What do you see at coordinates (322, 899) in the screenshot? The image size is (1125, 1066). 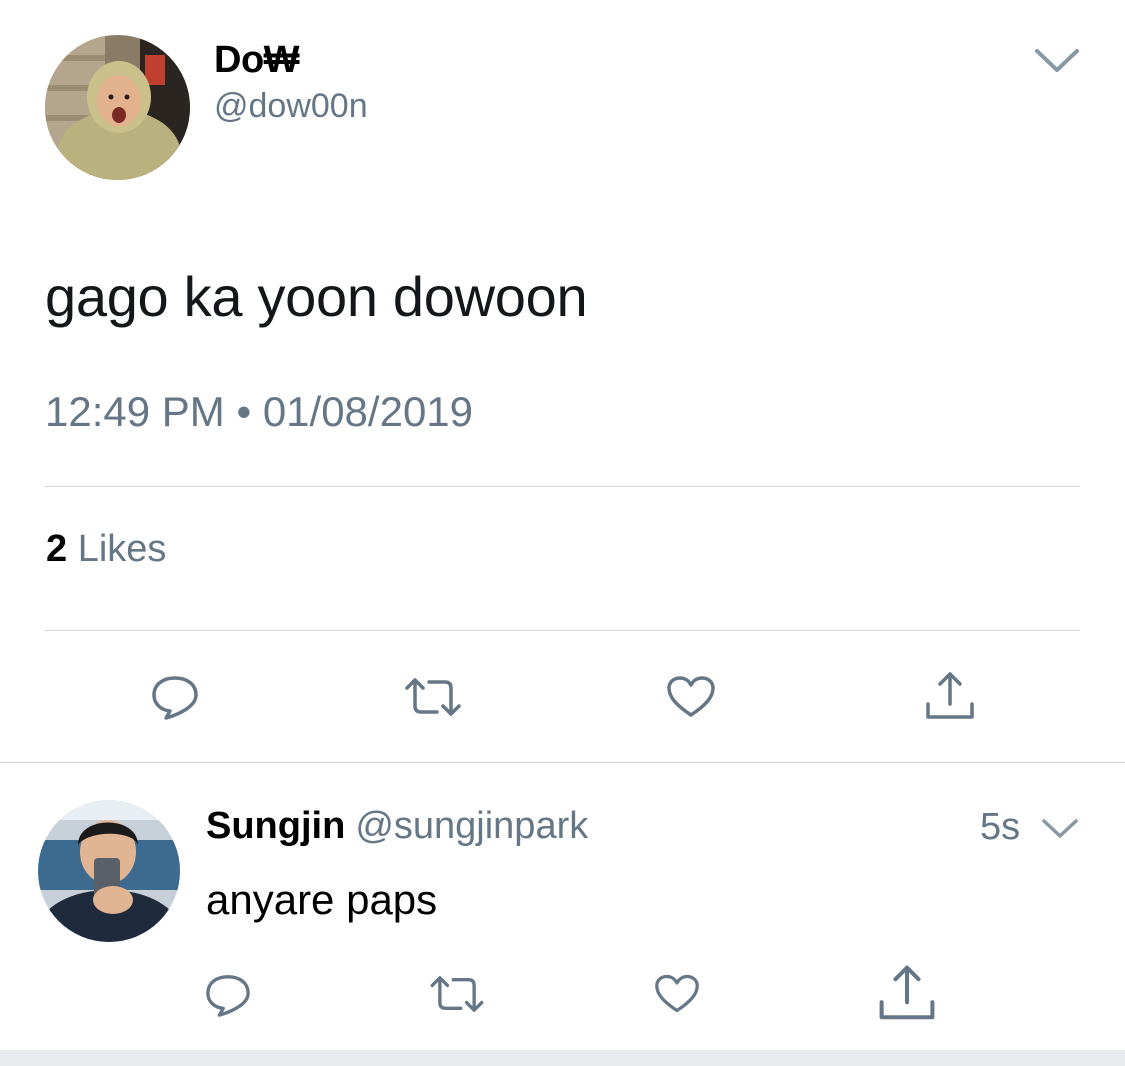 I see `reply-text: anyare paps` at bounding box center [322, 899].